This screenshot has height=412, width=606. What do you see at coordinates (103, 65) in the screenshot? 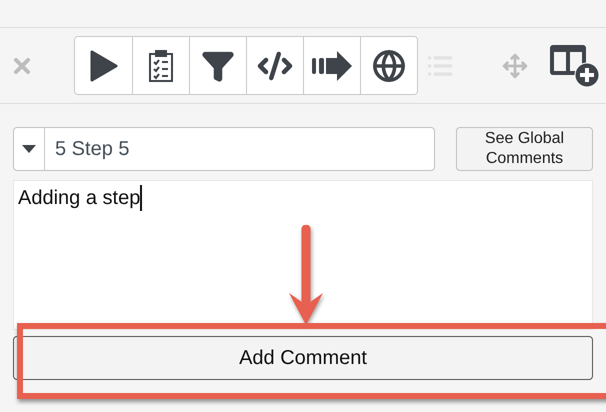
I see `play-icon` at bounding box center [103, 65].